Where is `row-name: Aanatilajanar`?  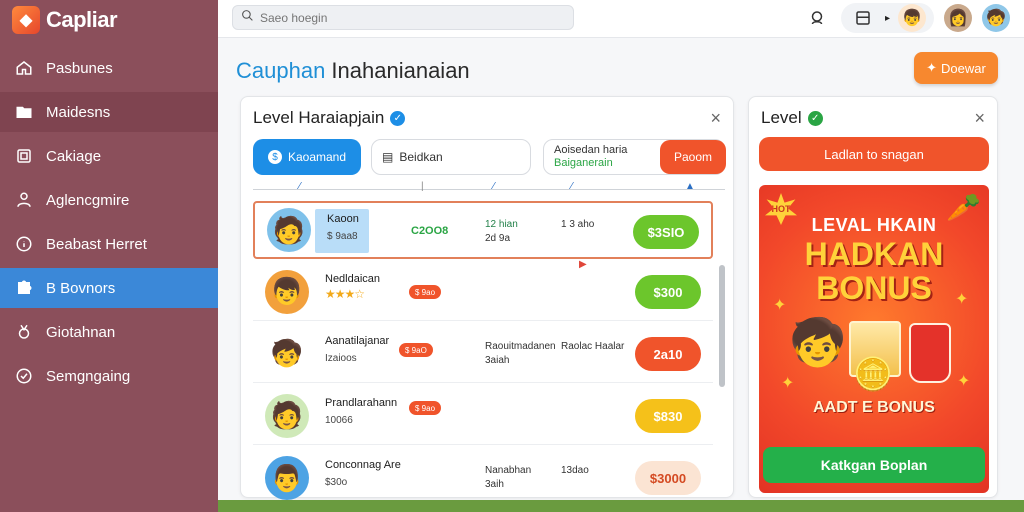
row-name: Aanatilajanar is located at coordinates (357, 341).